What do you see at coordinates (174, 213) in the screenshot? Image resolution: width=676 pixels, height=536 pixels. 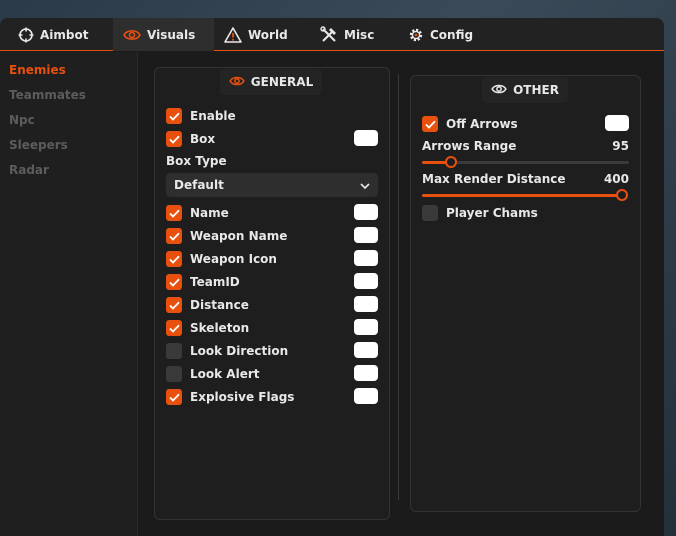 I see `name-checkbox` at bounding box center [174, 213].